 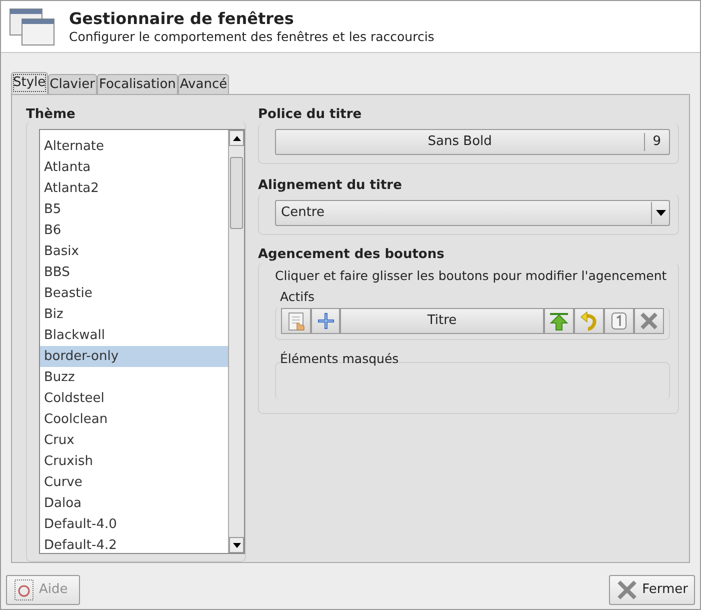 I want to click on font-name: Sans Bold, so click(x=459, y=142).